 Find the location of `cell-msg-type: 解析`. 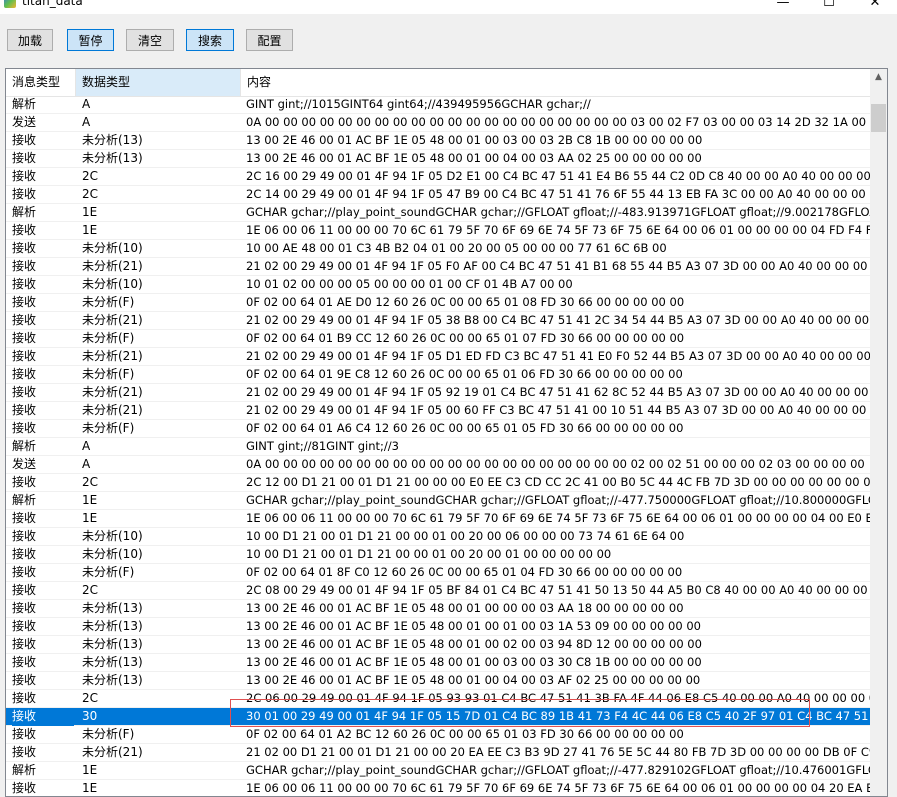

cell-msg-type: 解析 is located at coordinates (24, 500).